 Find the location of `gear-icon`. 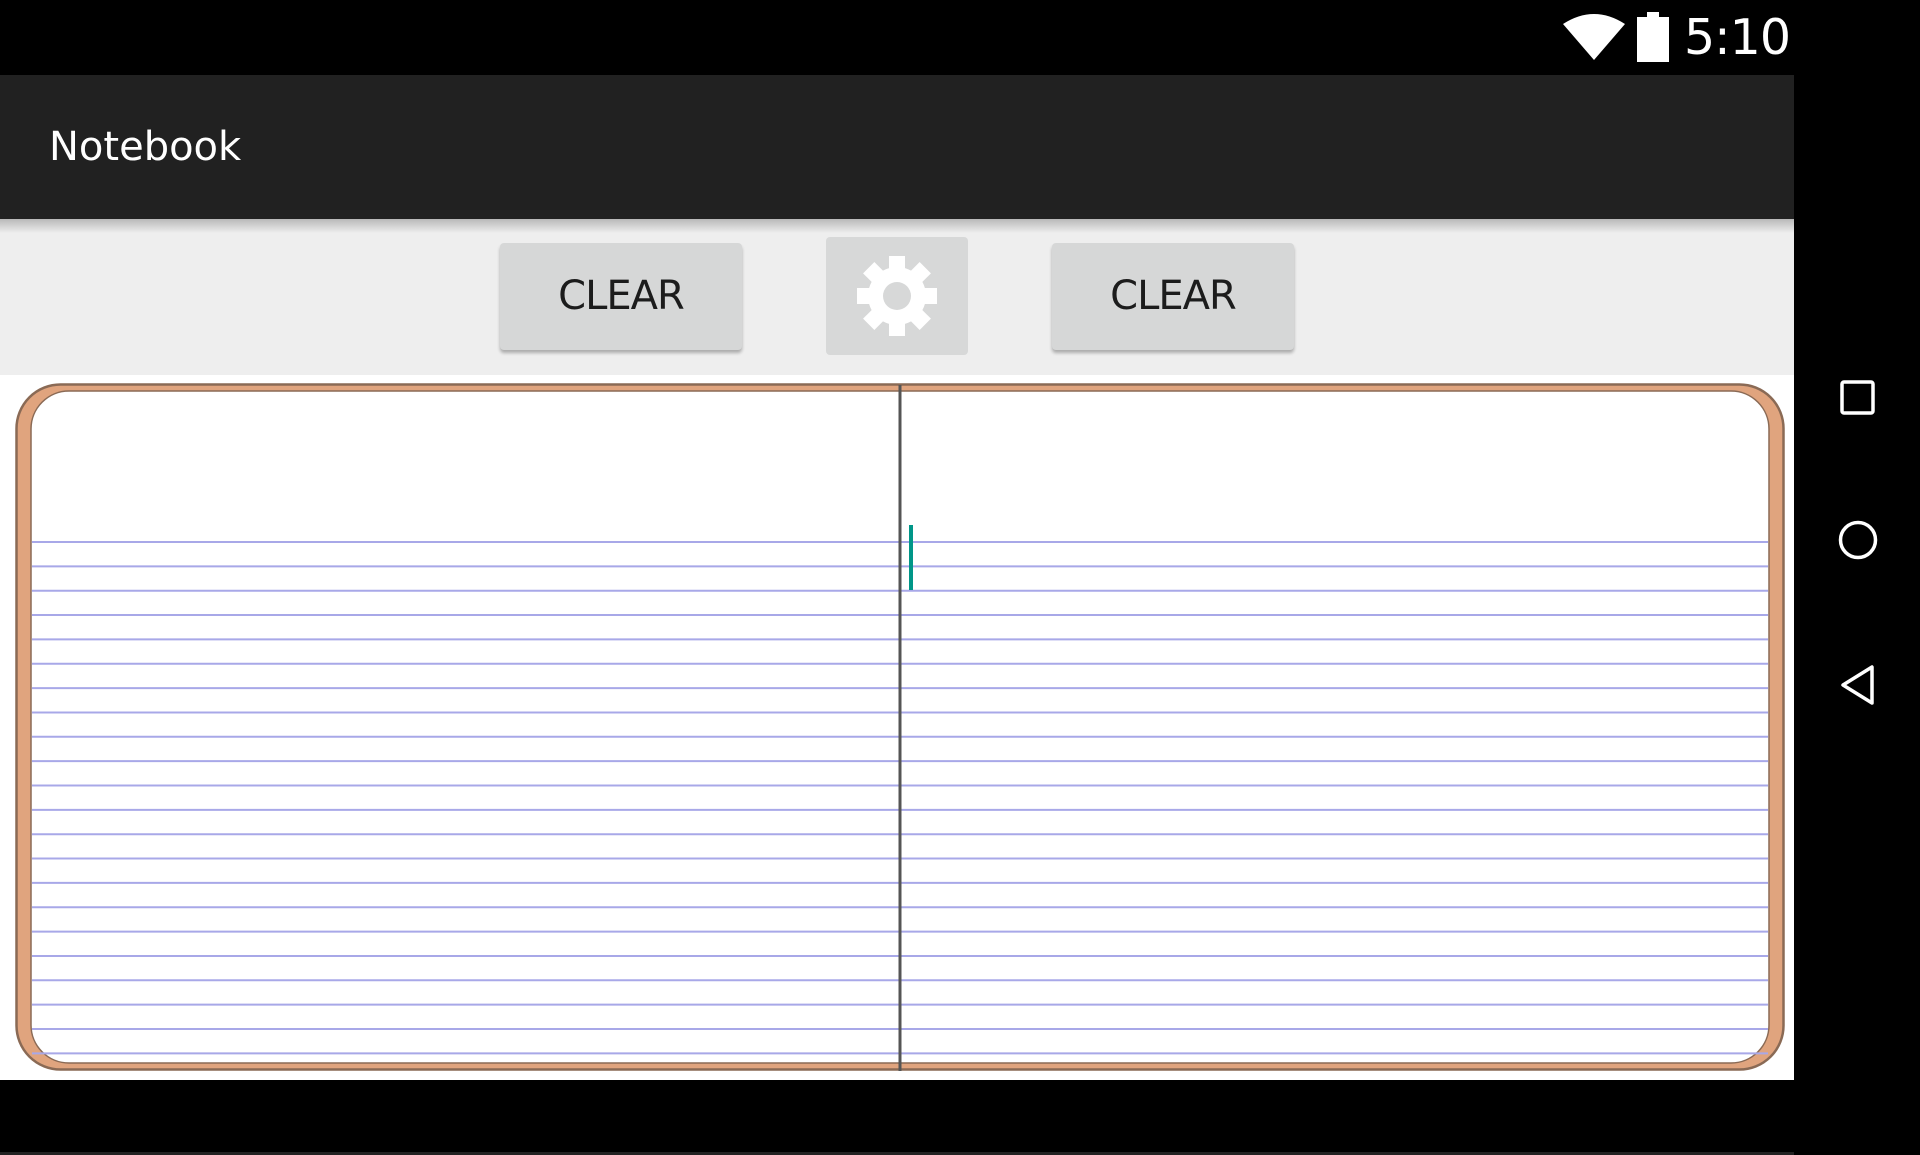

gear-icon is located at coordinates (897, 296).